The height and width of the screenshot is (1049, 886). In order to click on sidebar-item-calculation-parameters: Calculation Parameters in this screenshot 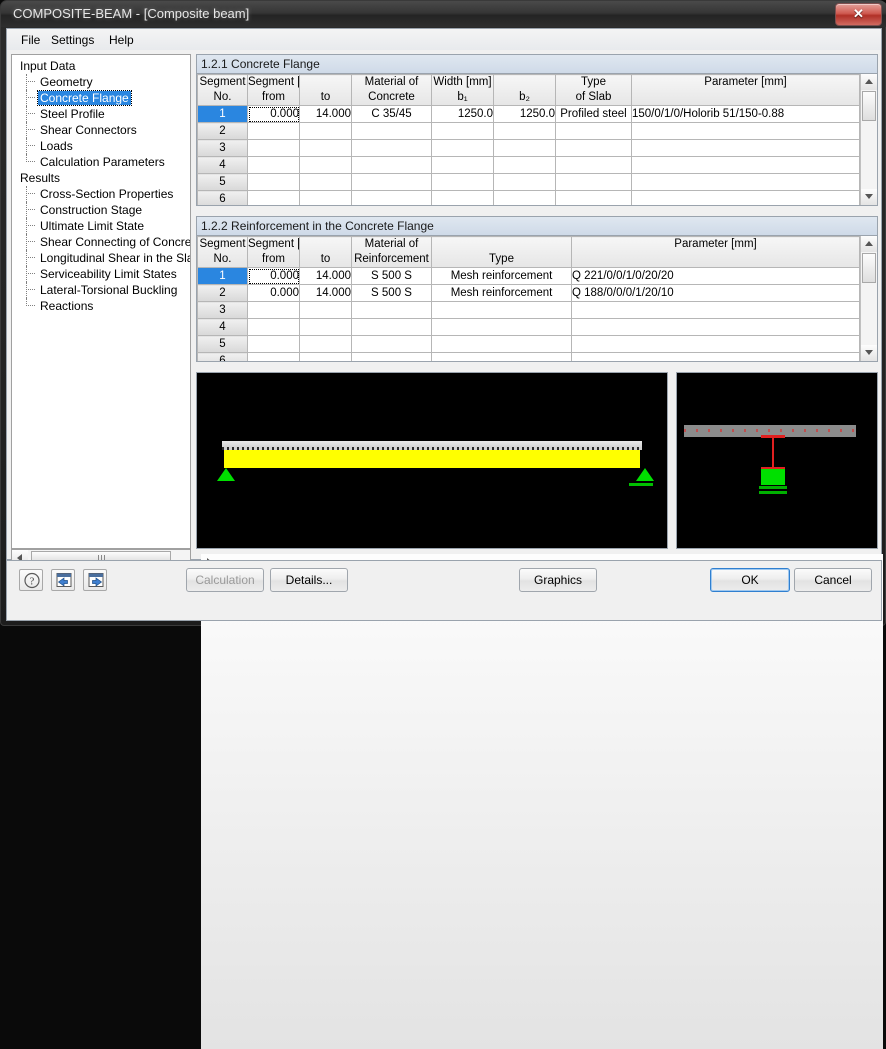, I will do `click(101, 162)`.